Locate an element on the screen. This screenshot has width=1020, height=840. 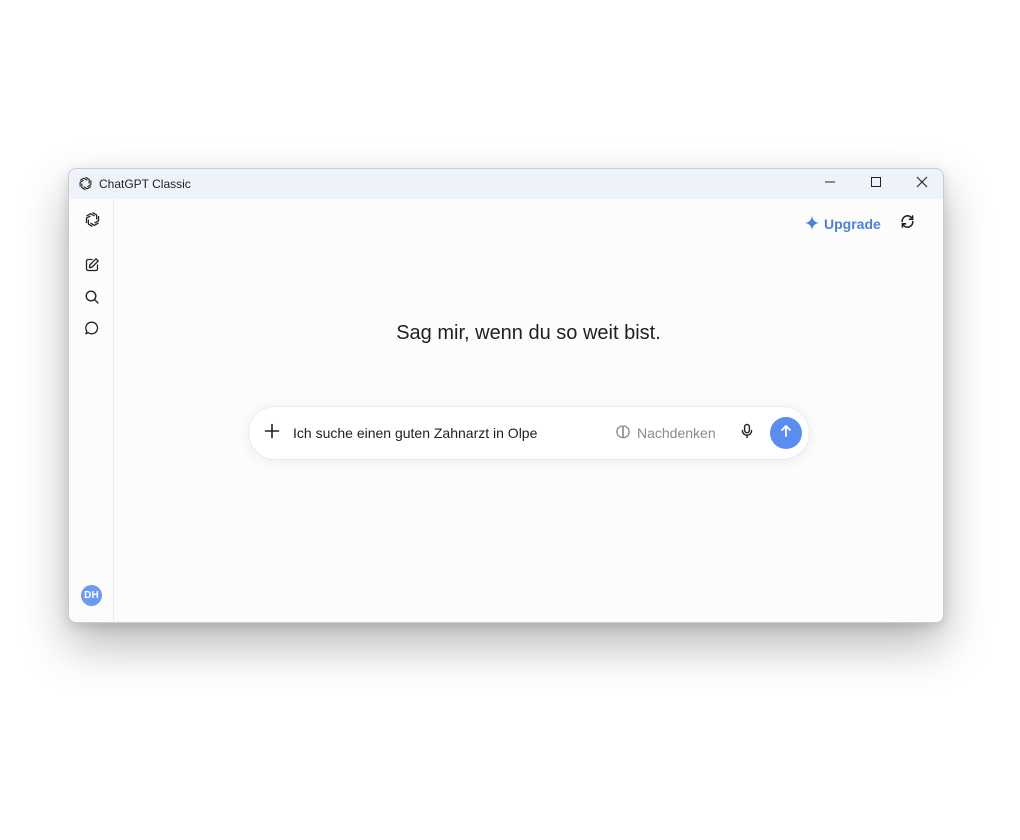
edit-icon is located at coordinates (92, 267).